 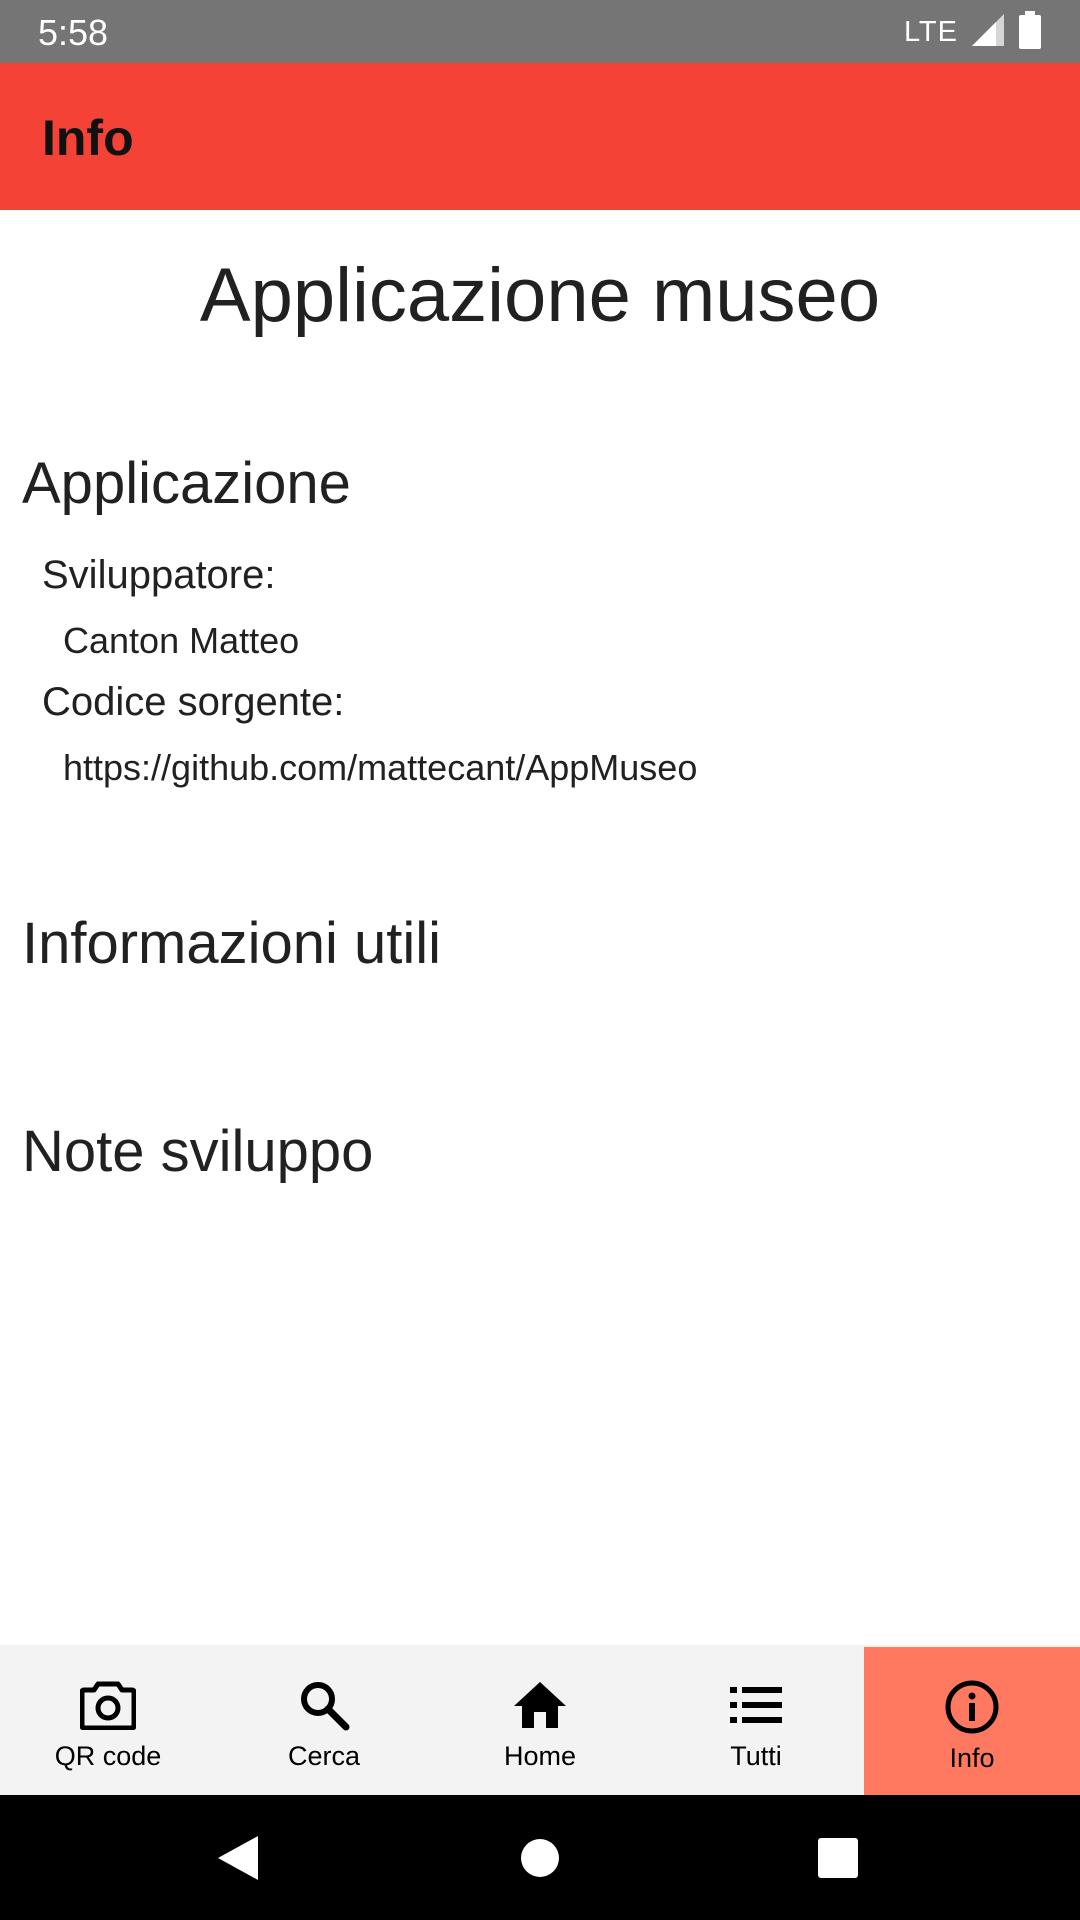 I want to click on nav-item-tutti: Tutti, so click(x=756, y=1720).